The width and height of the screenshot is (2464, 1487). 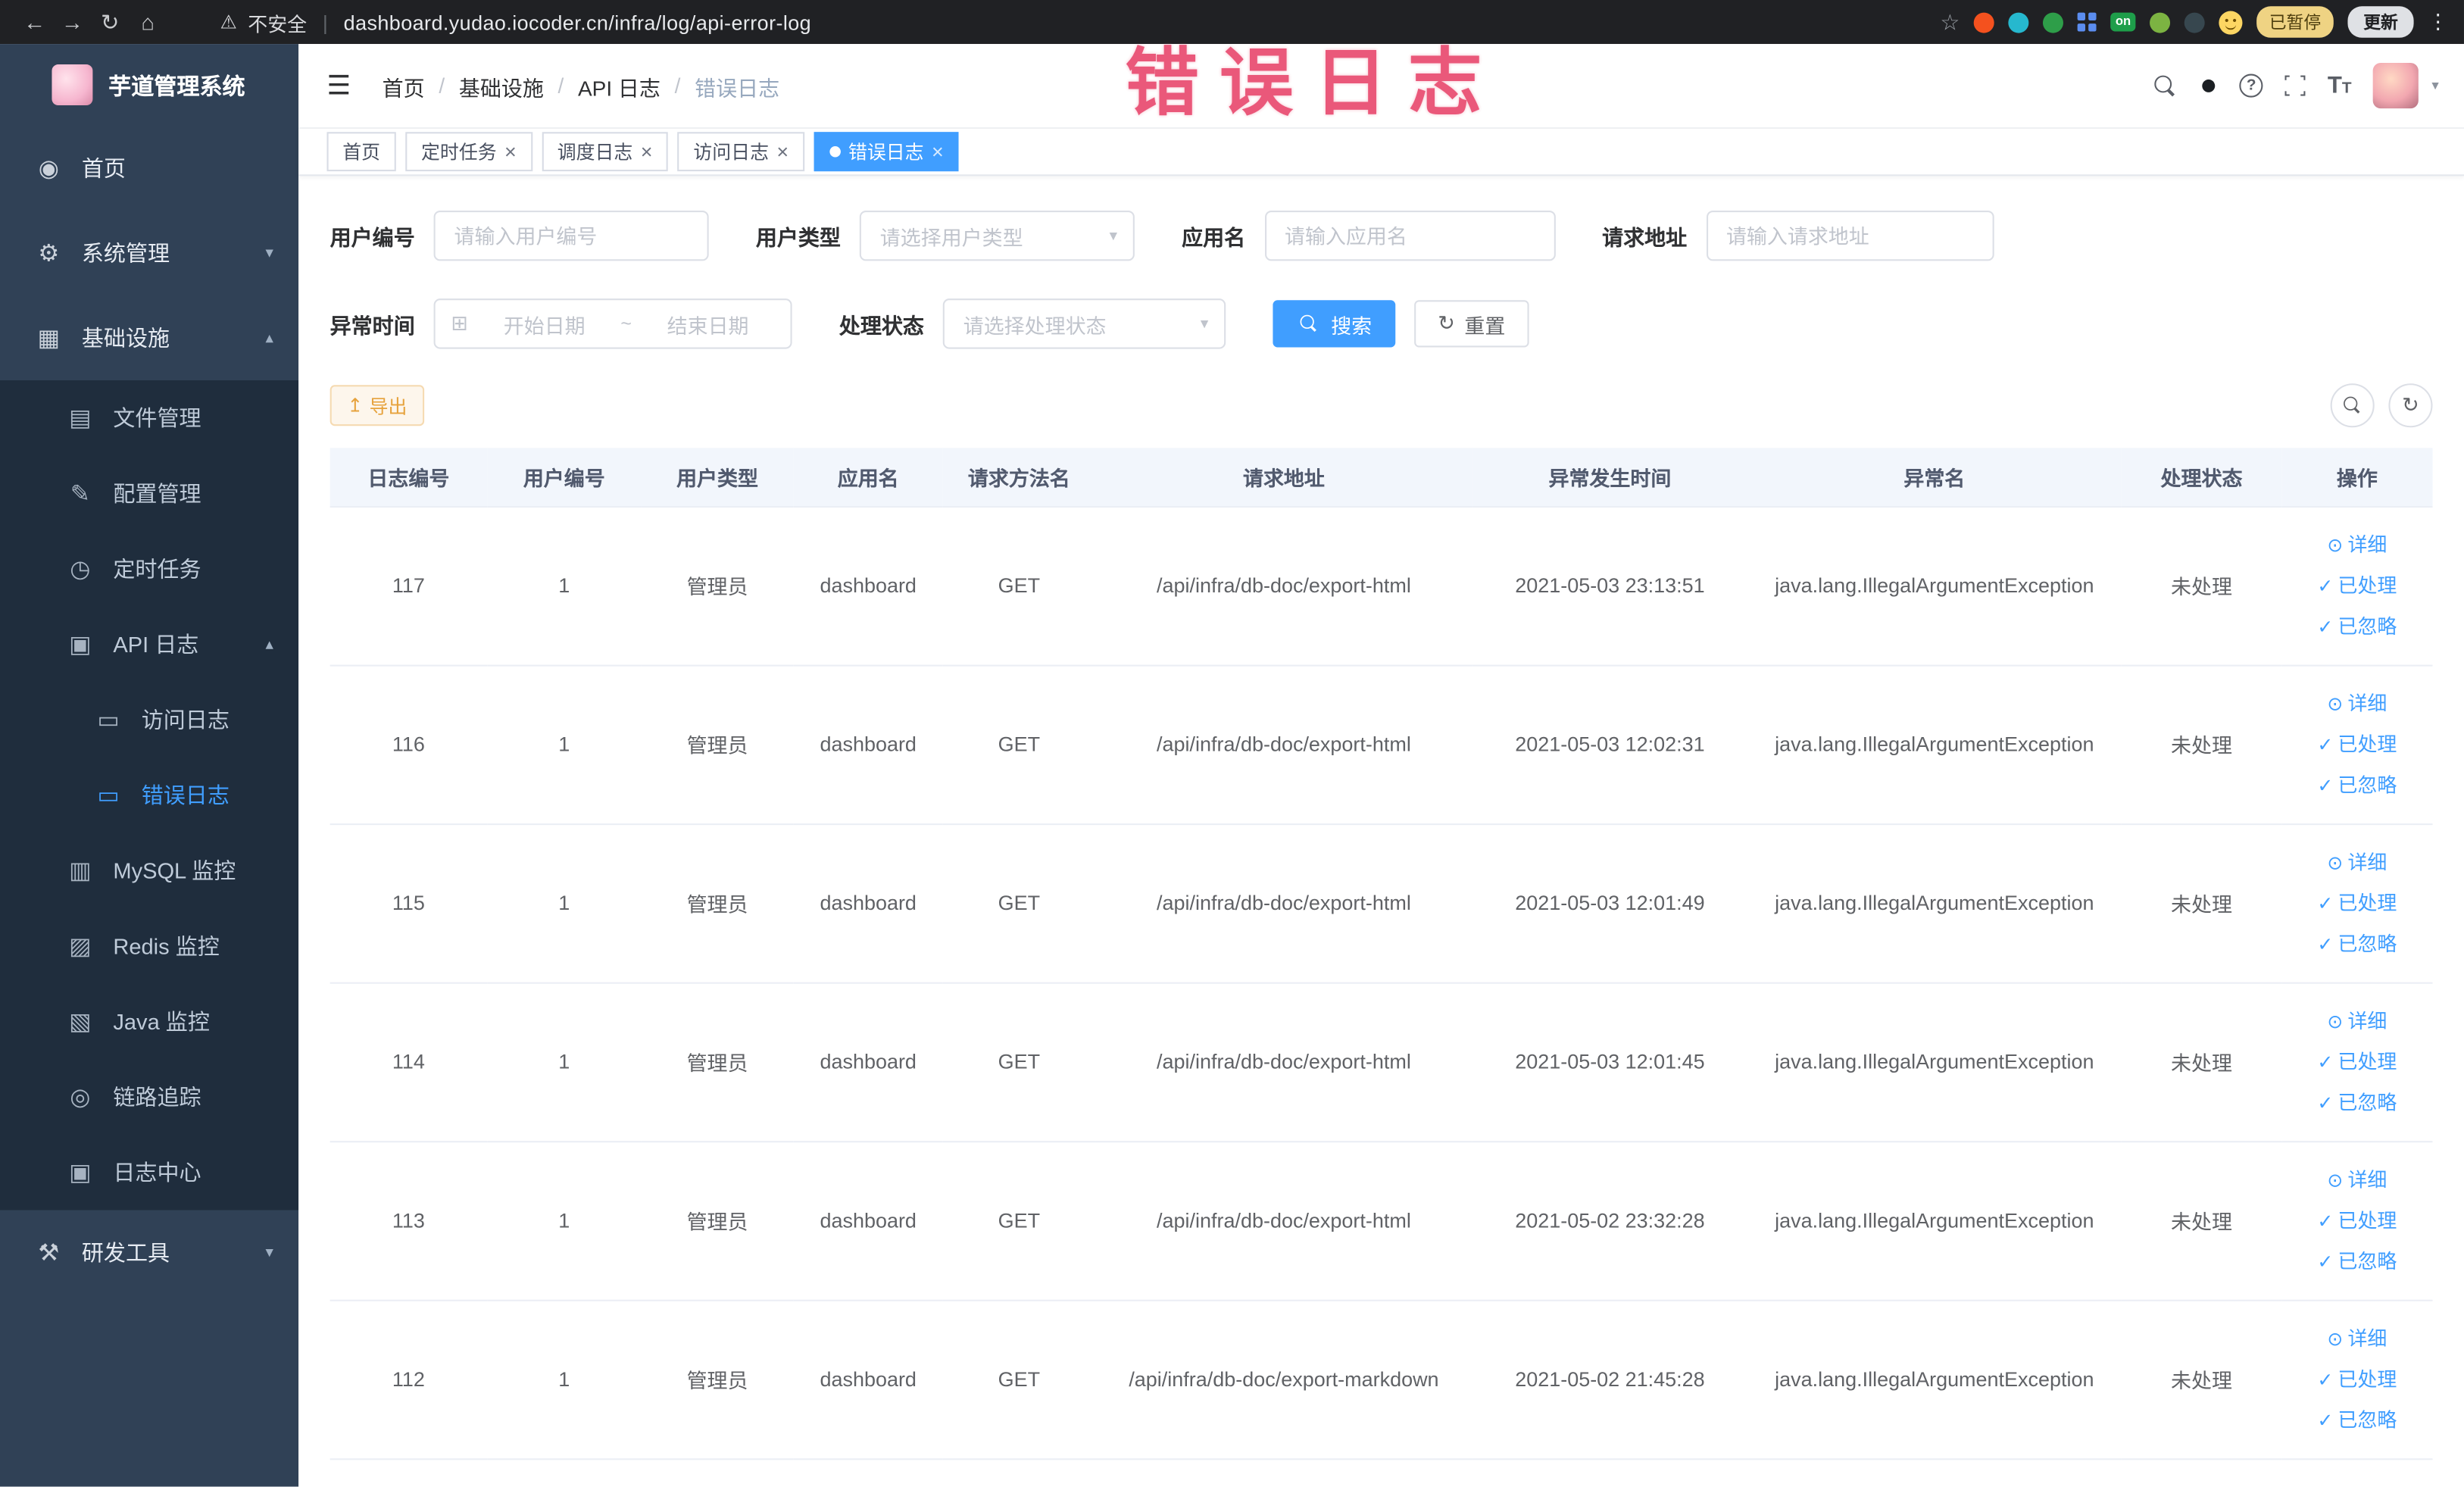 I want to click on logo: 芋道管理系统, so click(x=149, y=85).